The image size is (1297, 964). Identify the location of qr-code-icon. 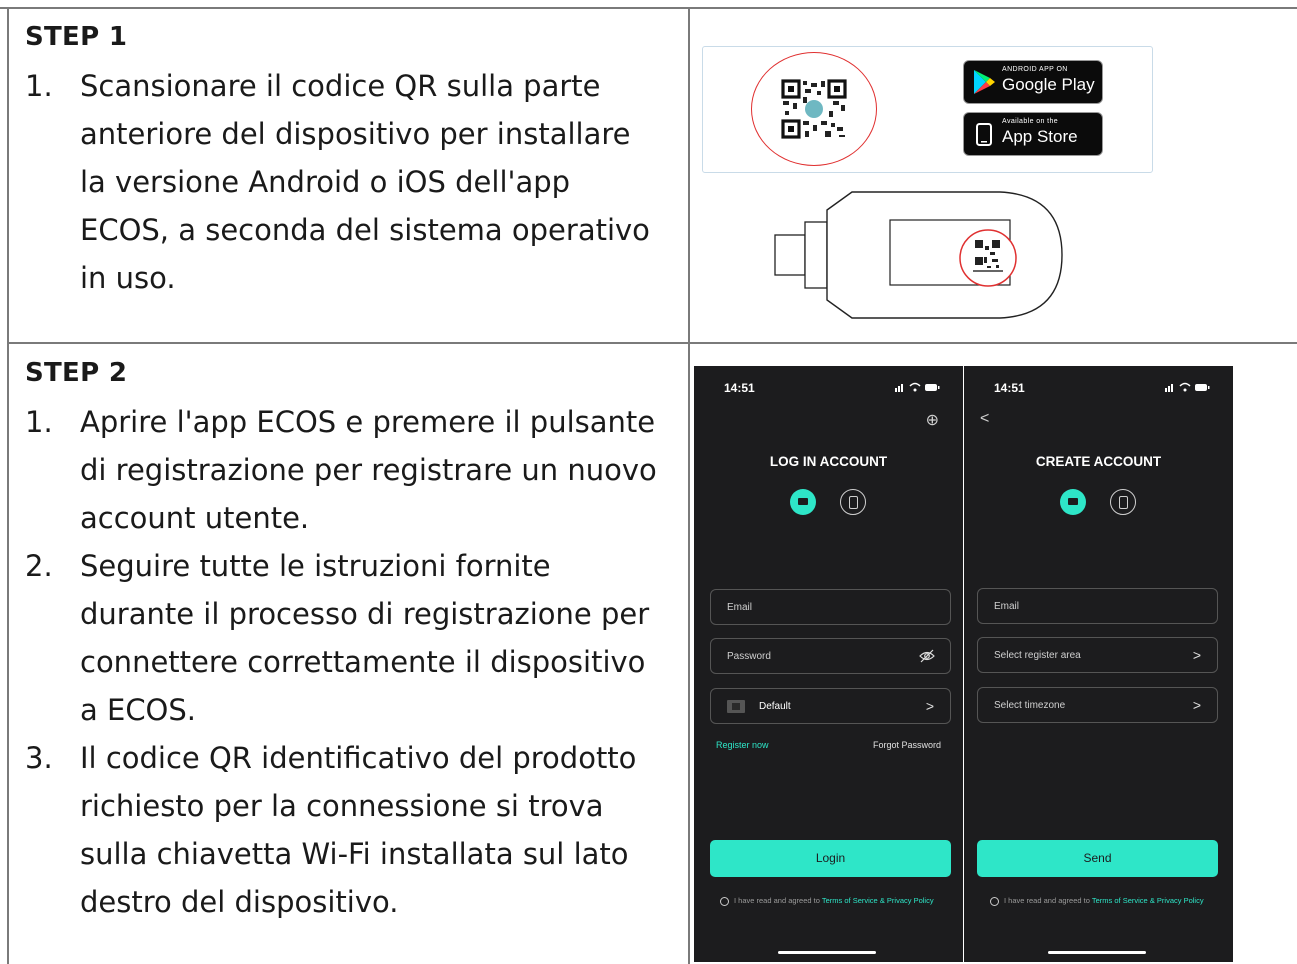
(814, 109).